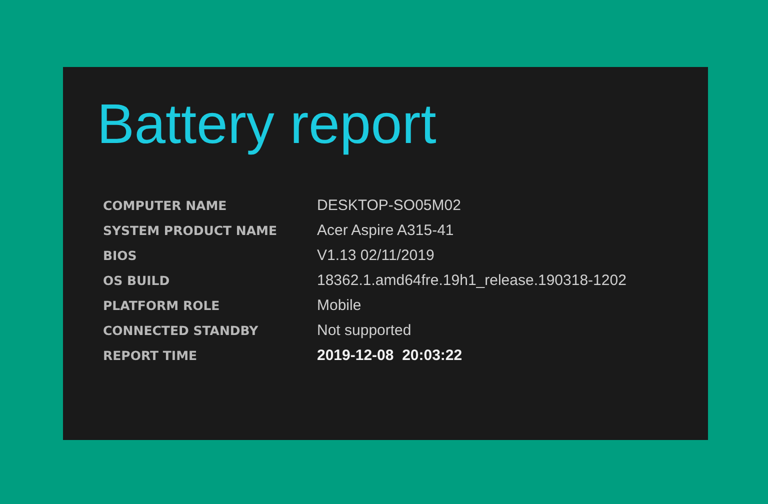  Describe the element at coordinates (120, 256) in the screenshot. I see `field-label: BIOS` at that location.